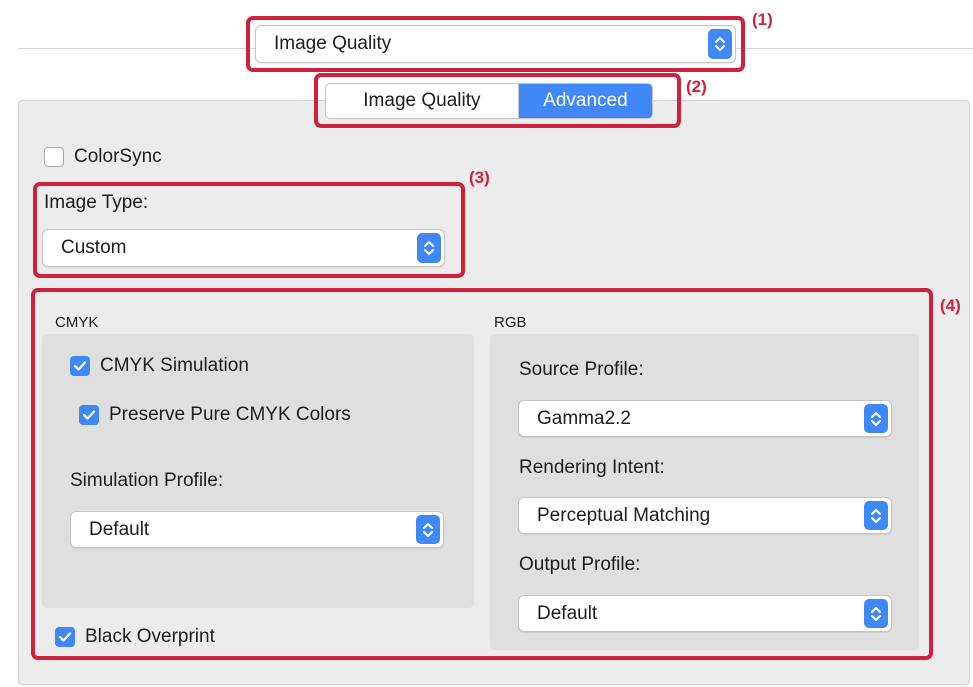 The width and height of the screenshot is (973, 687). I want to click on tab-image-quality: Image Quality, so click(422, 101).